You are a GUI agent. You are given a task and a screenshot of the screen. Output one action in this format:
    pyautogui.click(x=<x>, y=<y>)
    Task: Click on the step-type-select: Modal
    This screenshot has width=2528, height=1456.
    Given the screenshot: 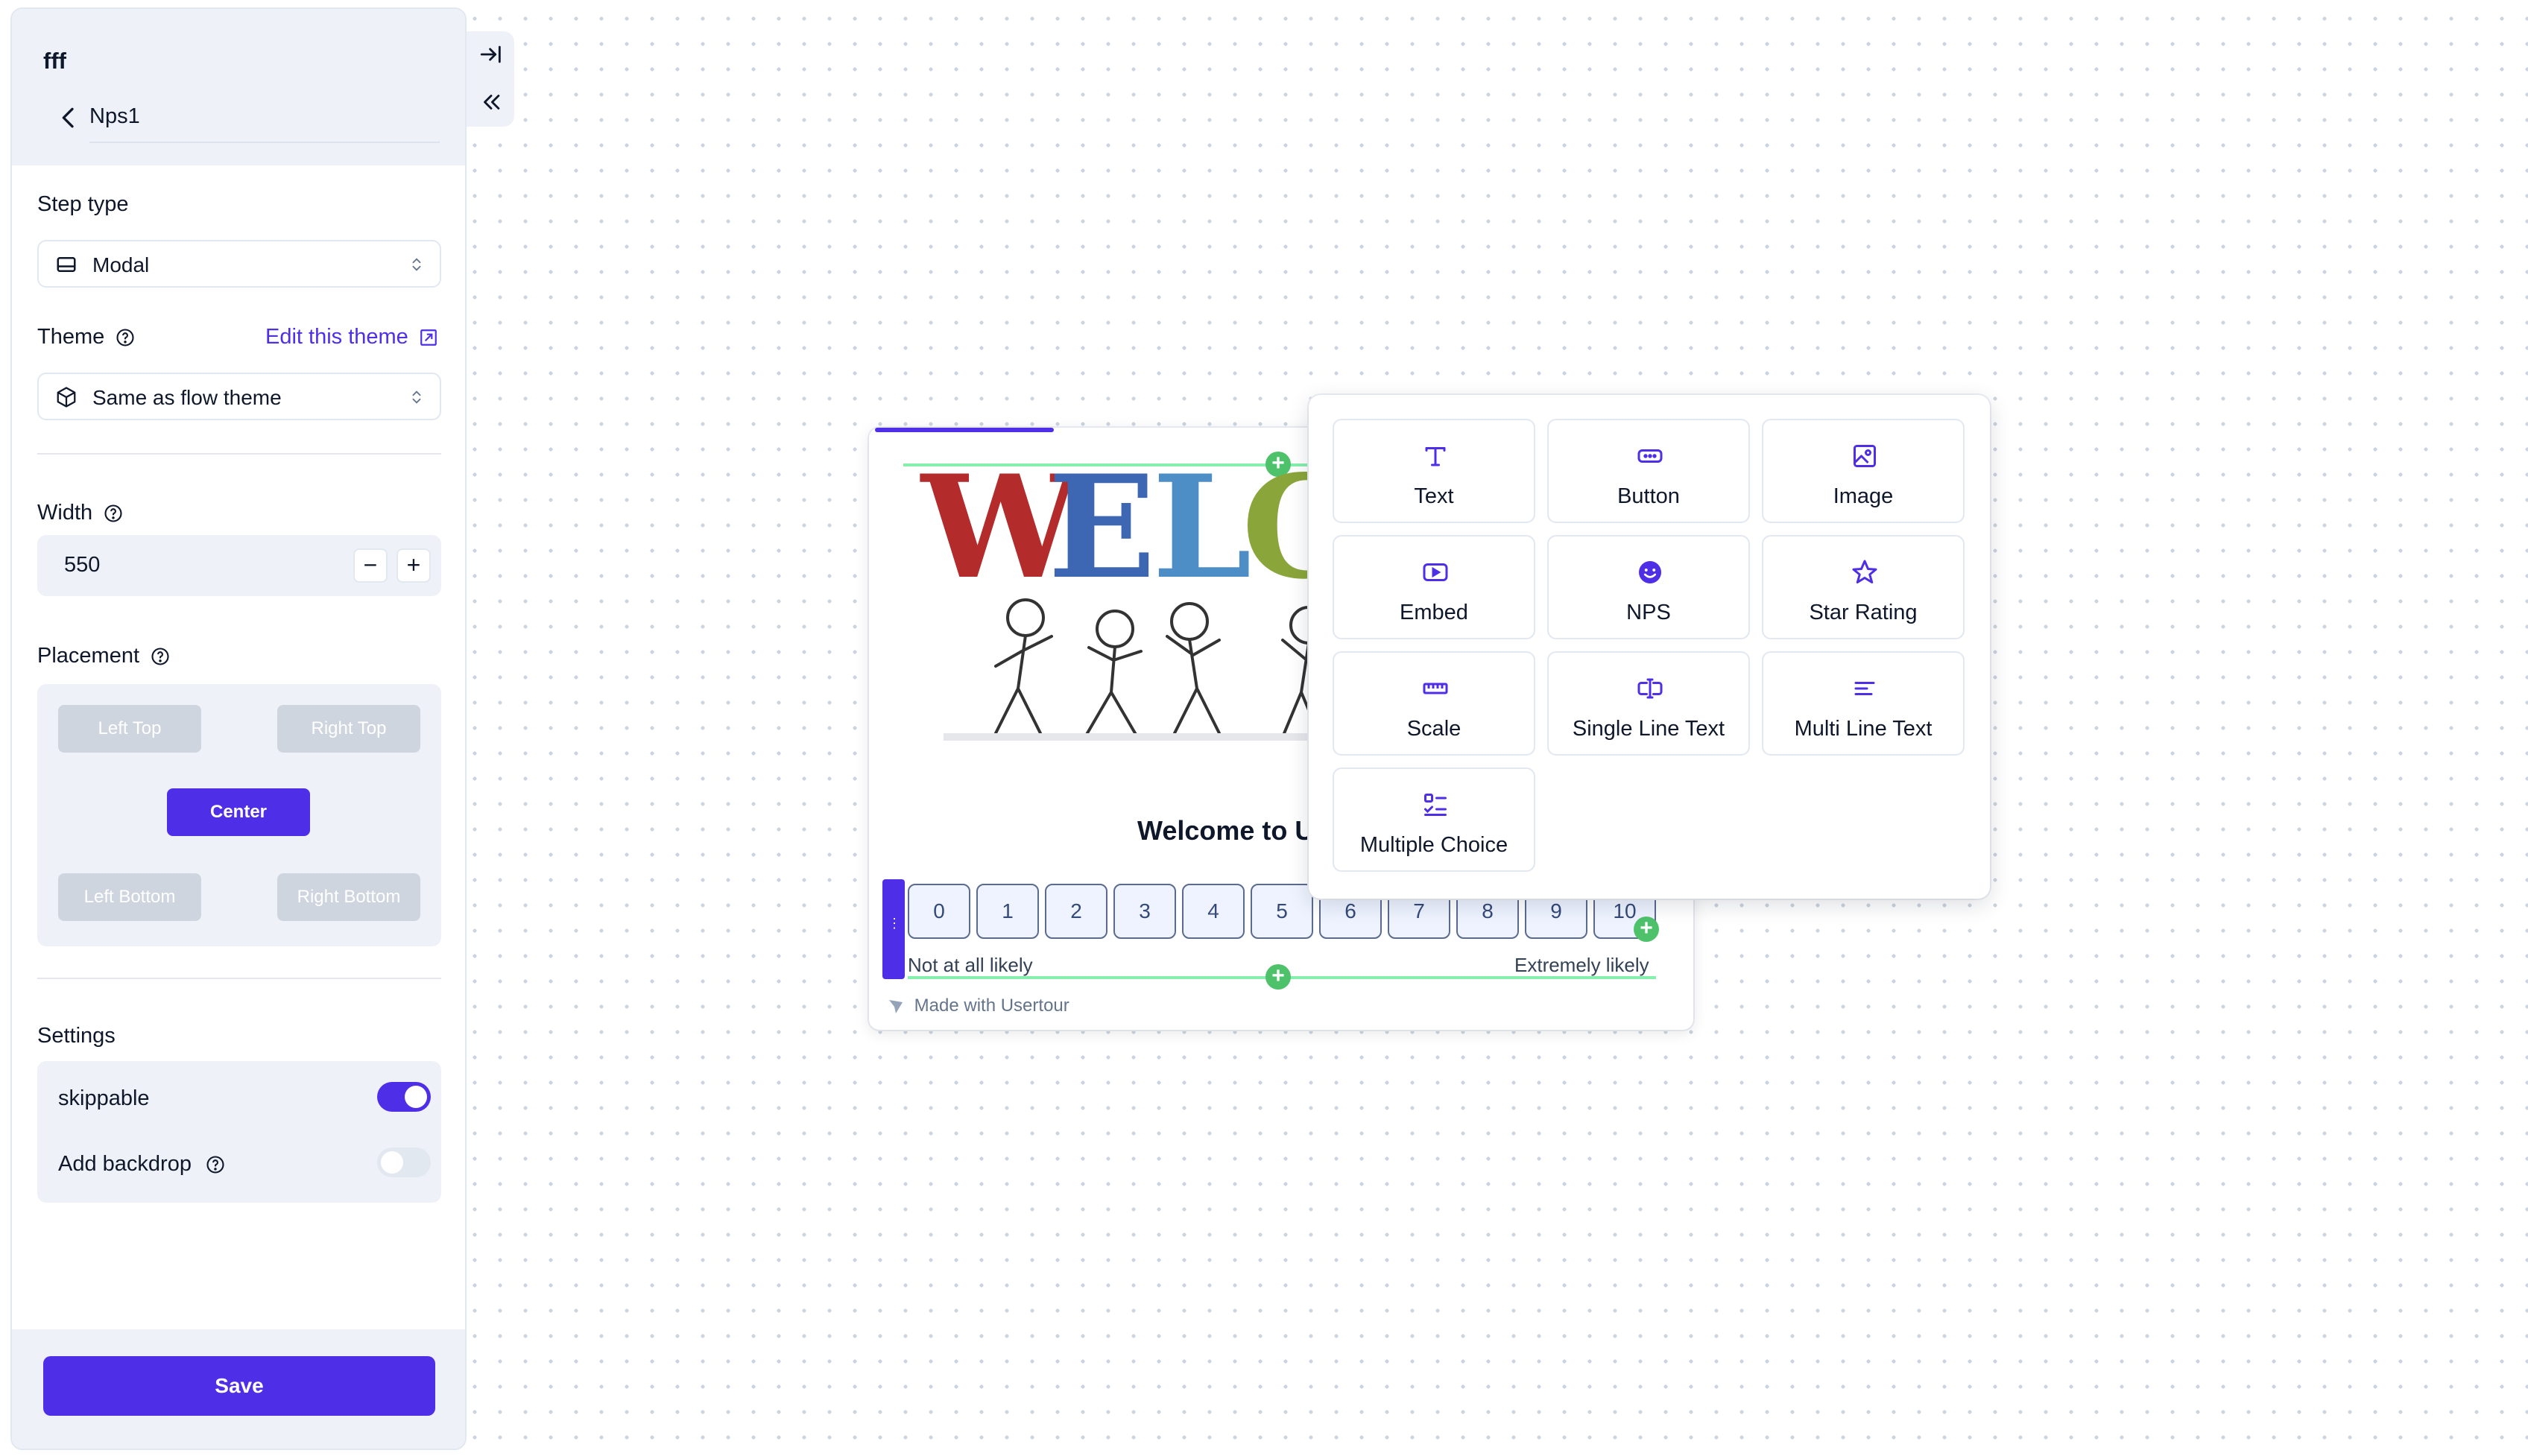 What is the action you would take?
    pyautogui.click(x=239, y=264)
    